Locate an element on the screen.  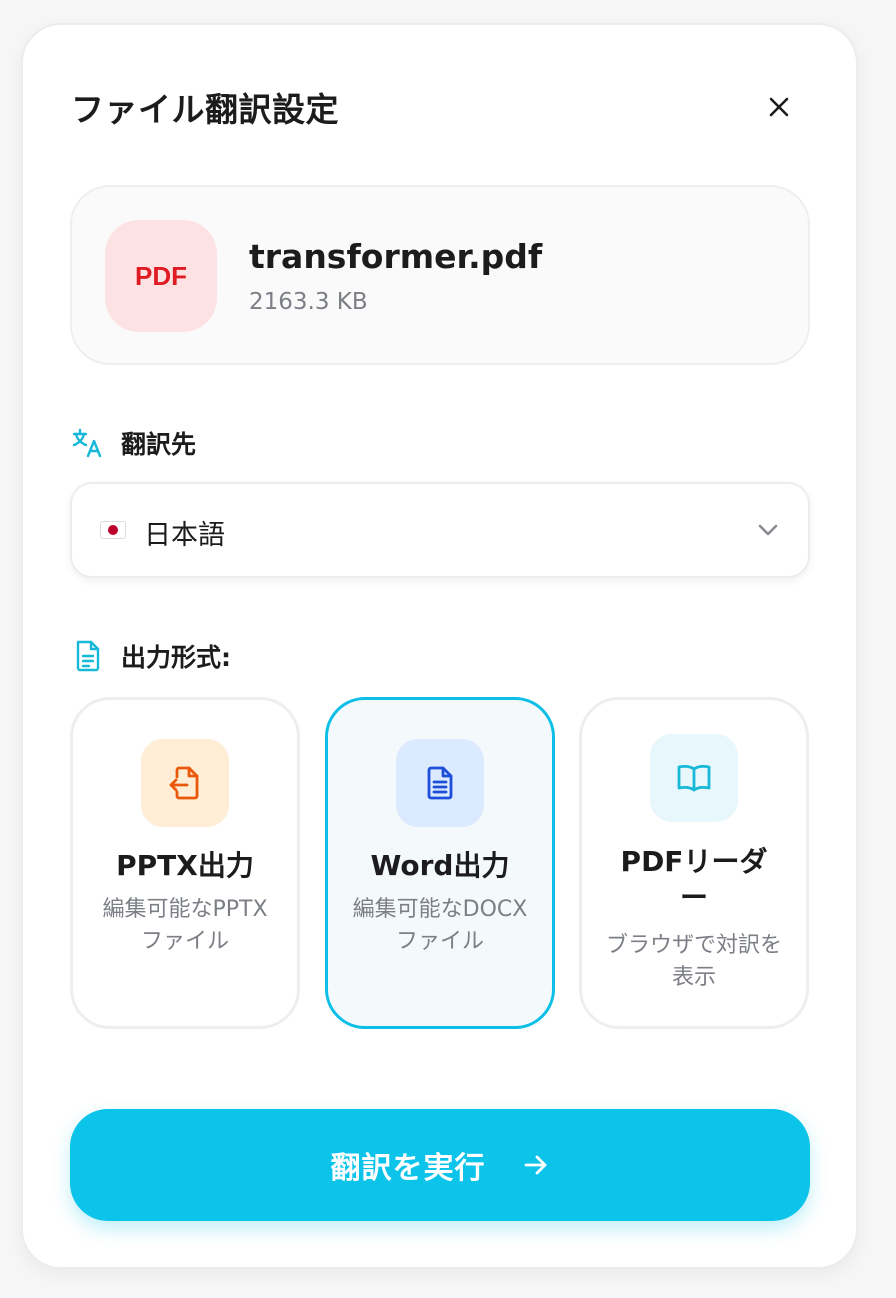
format-description: 編集可能なDOCXファイル is located at coordinates (440, 925).